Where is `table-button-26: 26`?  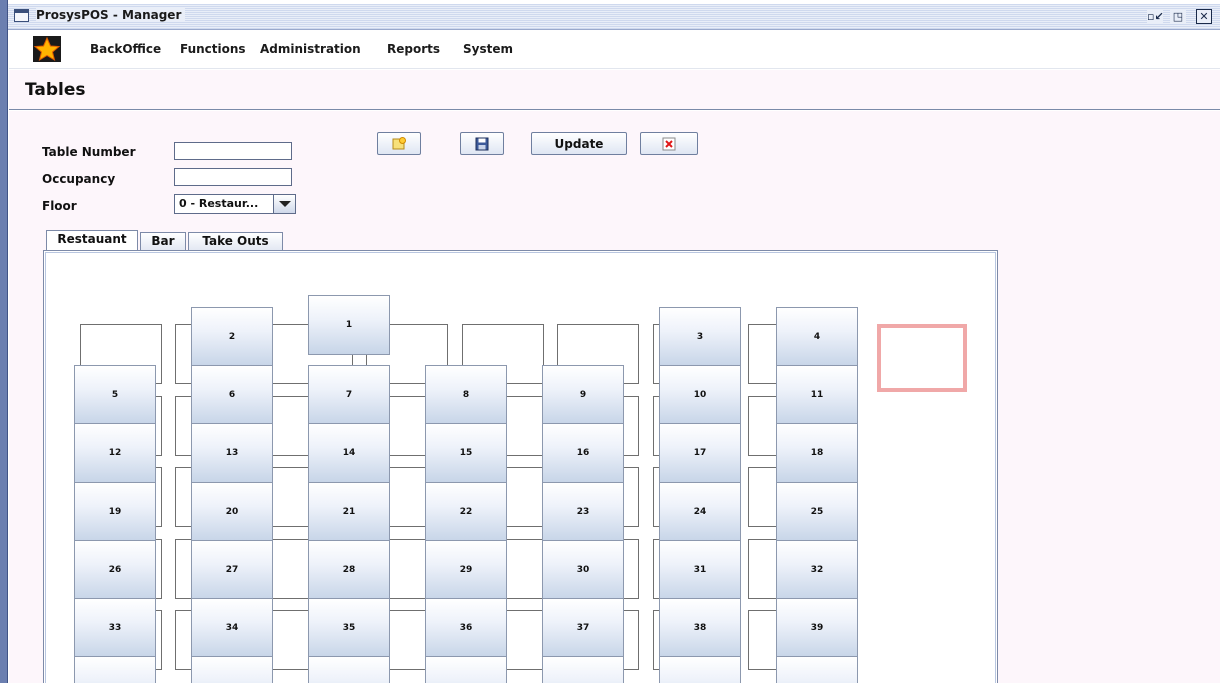
table-button-26: 26 is located at coordinates (115, 570).